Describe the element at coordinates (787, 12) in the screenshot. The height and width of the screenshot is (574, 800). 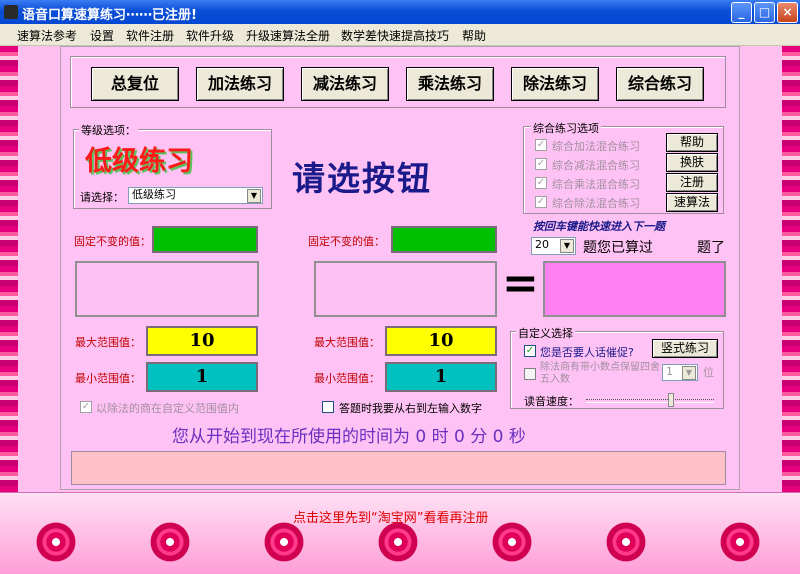
I see `close-button: ×` at that location.